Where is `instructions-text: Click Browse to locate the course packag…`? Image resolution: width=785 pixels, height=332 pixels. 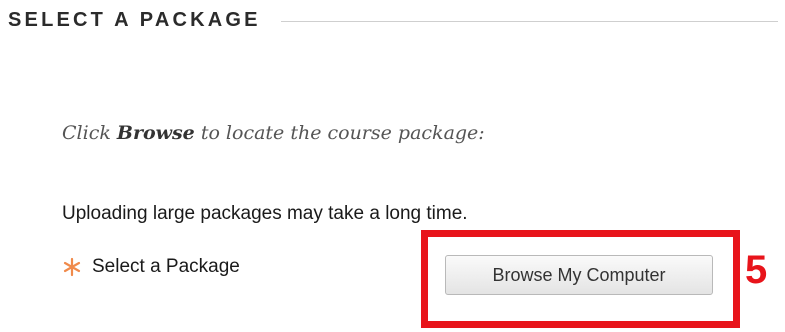 instructions-text: Click Browse to locate the course packag… is located at coordinates (273, 133).